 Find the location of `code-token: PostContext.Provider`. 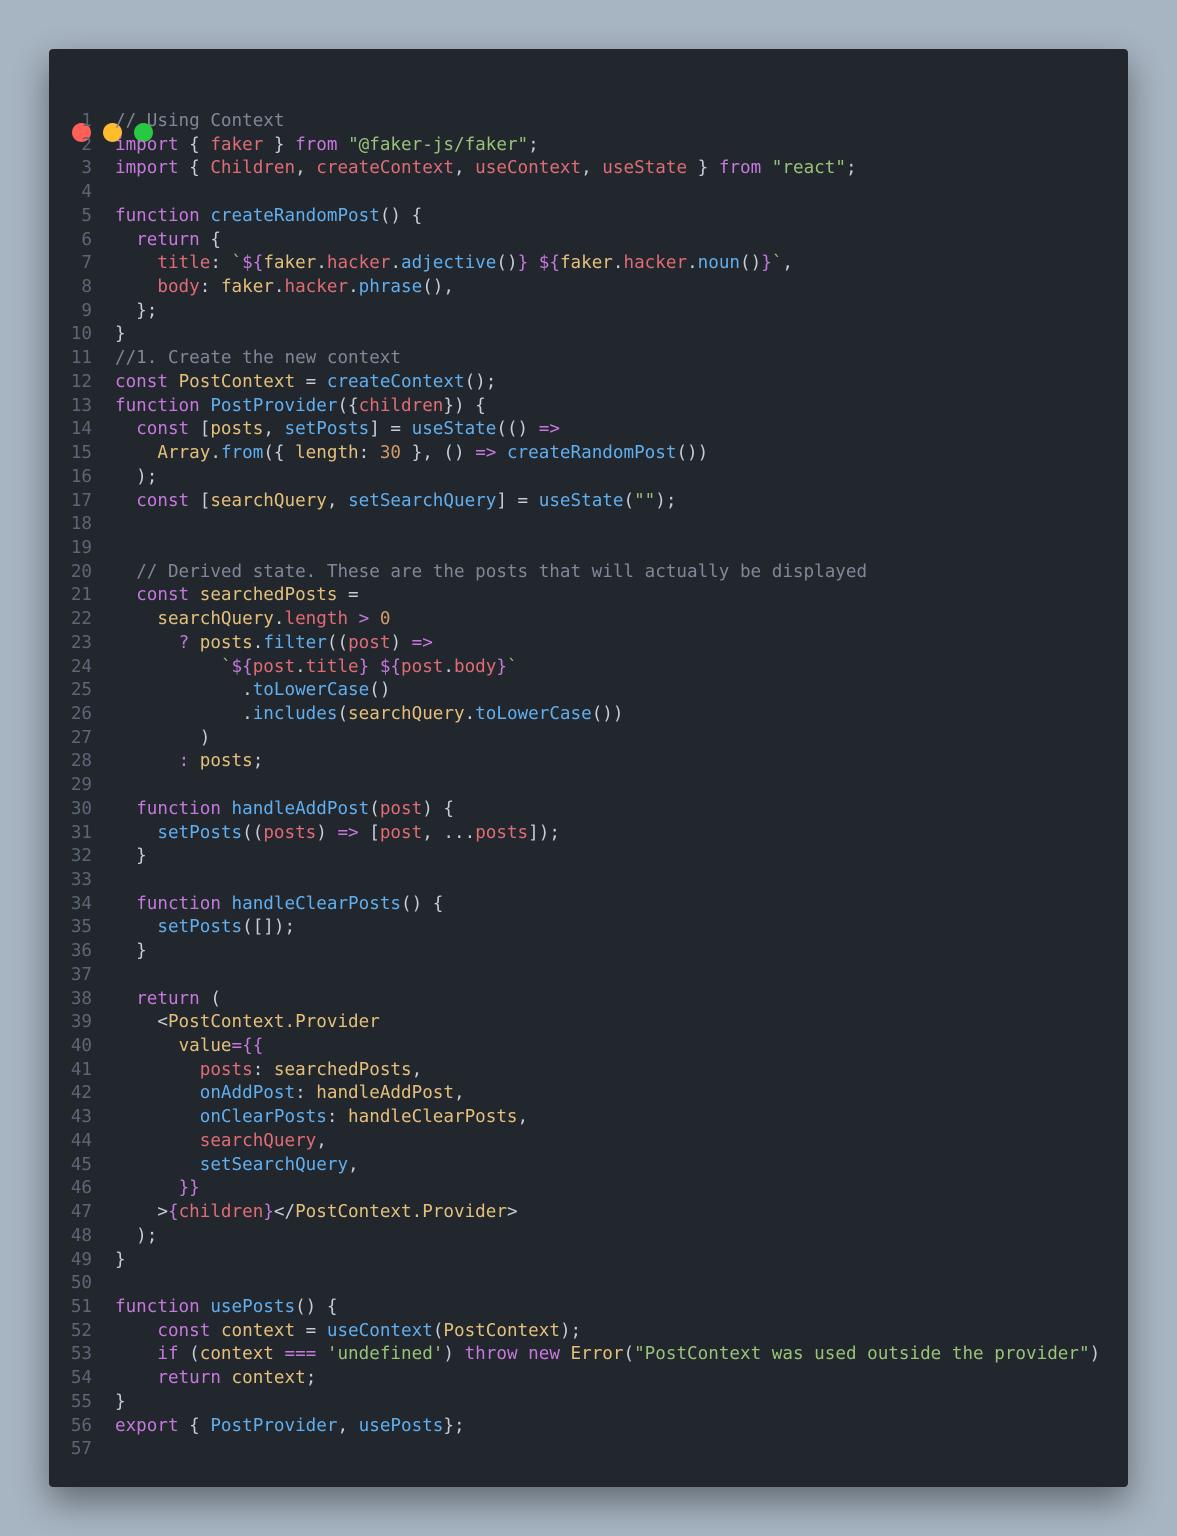

code-token: PostContext.Provider is located at coordinates (401, 1212).